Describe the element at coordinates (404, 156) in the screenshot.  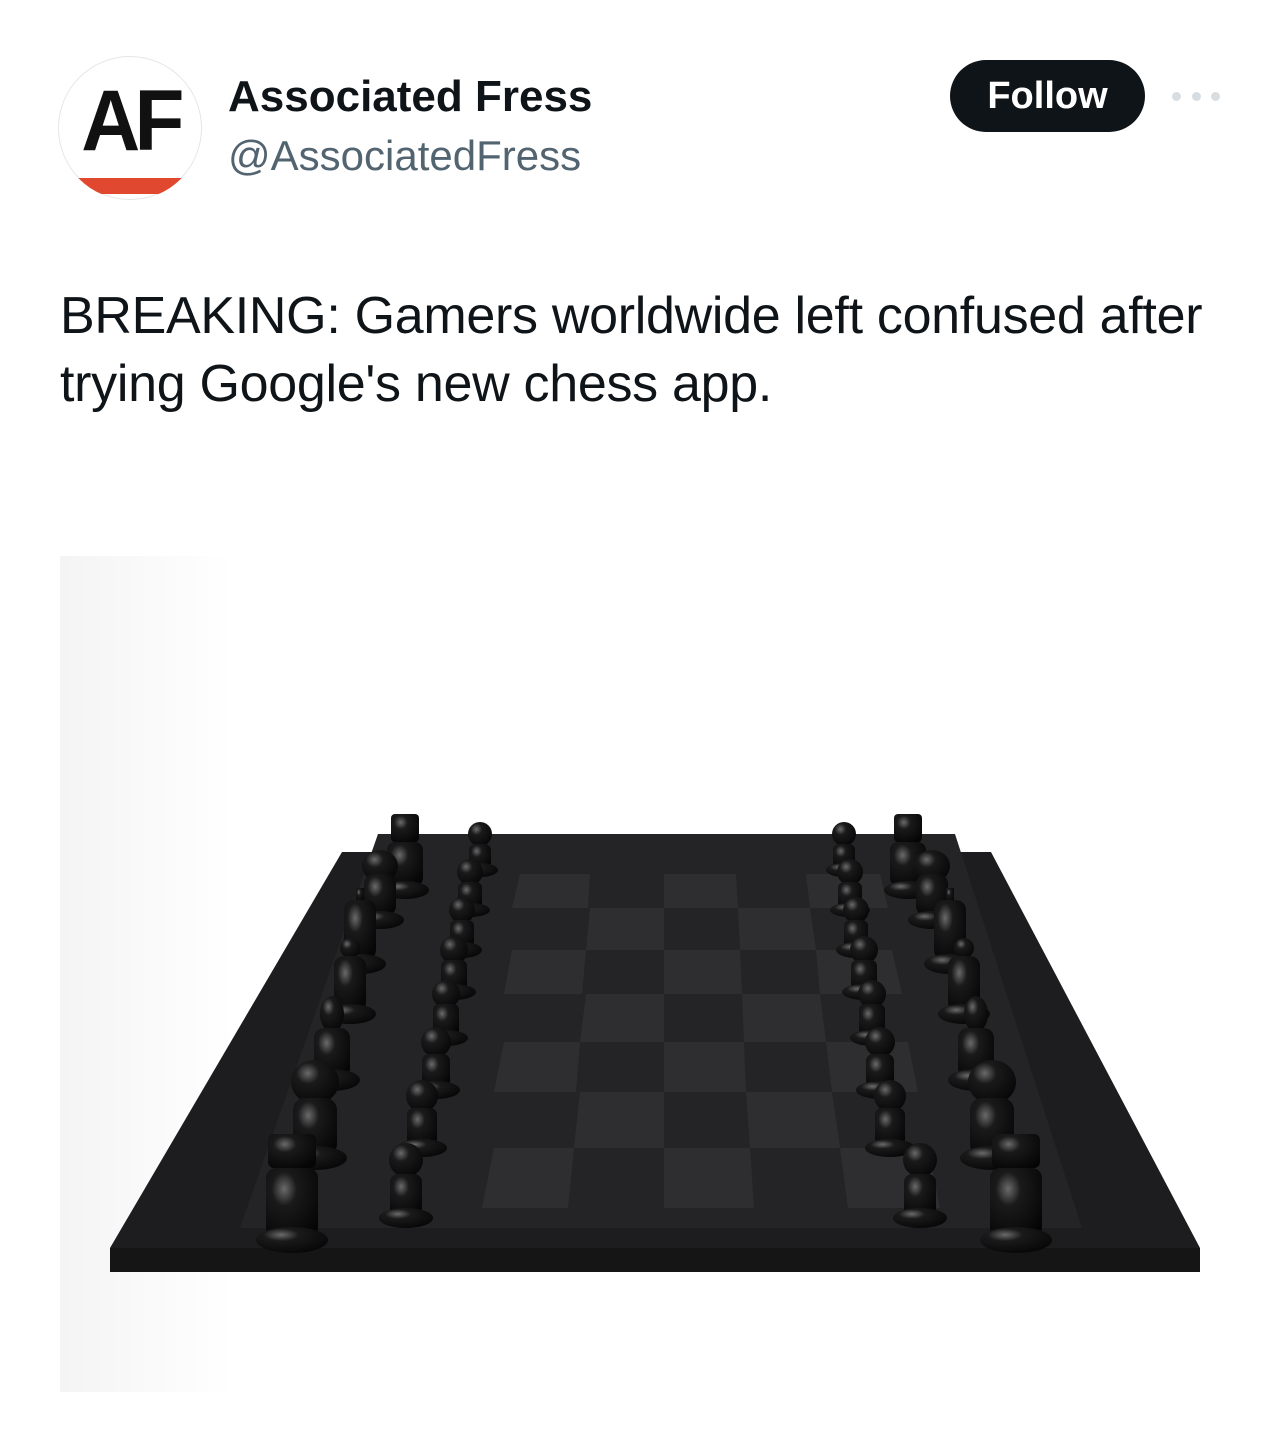
I see `account-handle: @AssociatedFress` at that location.